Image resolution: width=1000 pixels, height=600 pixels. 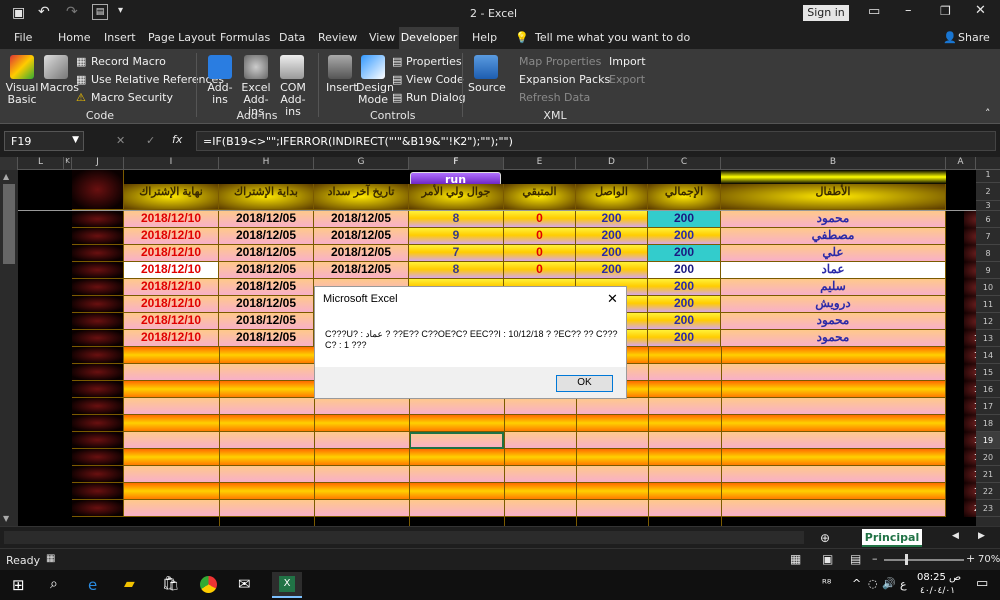 What do you see at coordinates (833, 236) in the screenshot?
I see `child-name-cell: مصطفي` at bounding box center [833, 236].